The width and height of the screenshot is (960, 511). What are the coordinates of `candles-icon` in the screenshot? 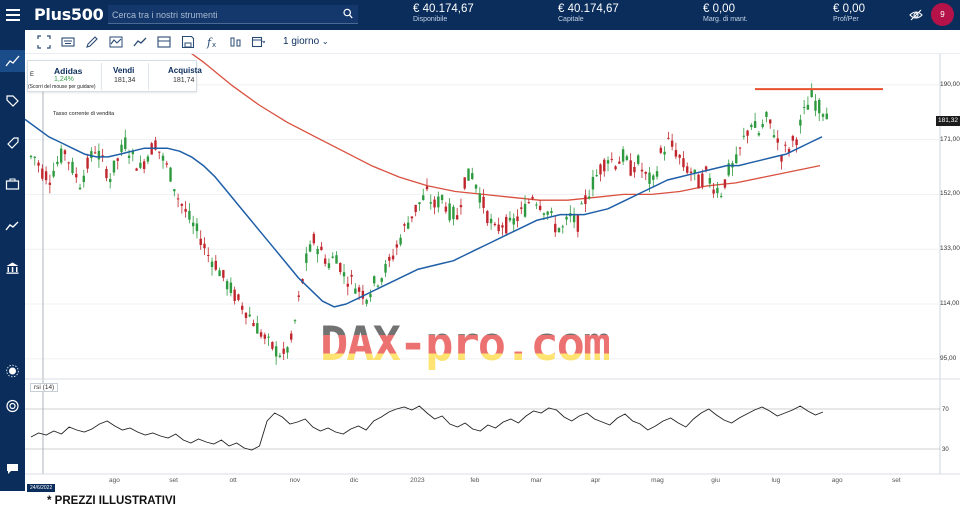 It's located at (235, 42).